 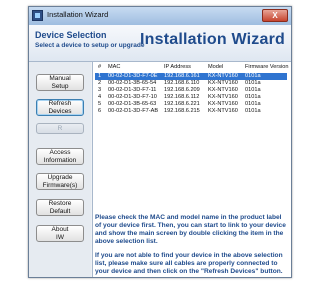 I want to click on column-header-firmware: Firmware Version, so click(x=267, y=67).